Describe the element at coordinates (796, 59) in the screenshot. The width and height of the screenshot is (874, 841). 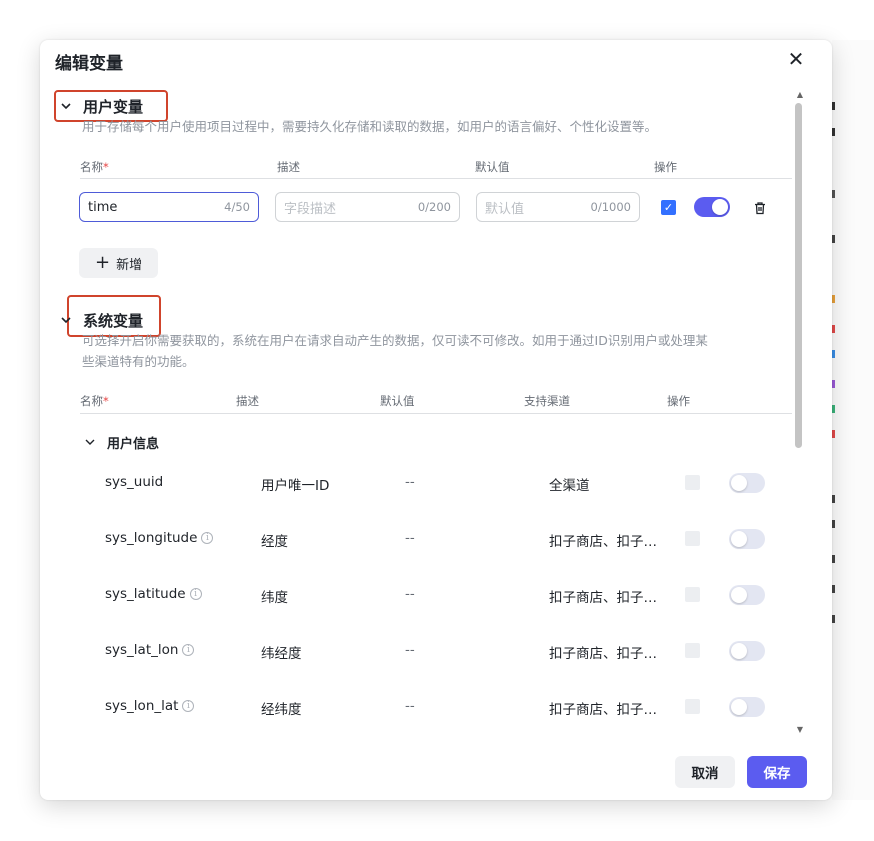
I see `close-icon: ✕` at that location.